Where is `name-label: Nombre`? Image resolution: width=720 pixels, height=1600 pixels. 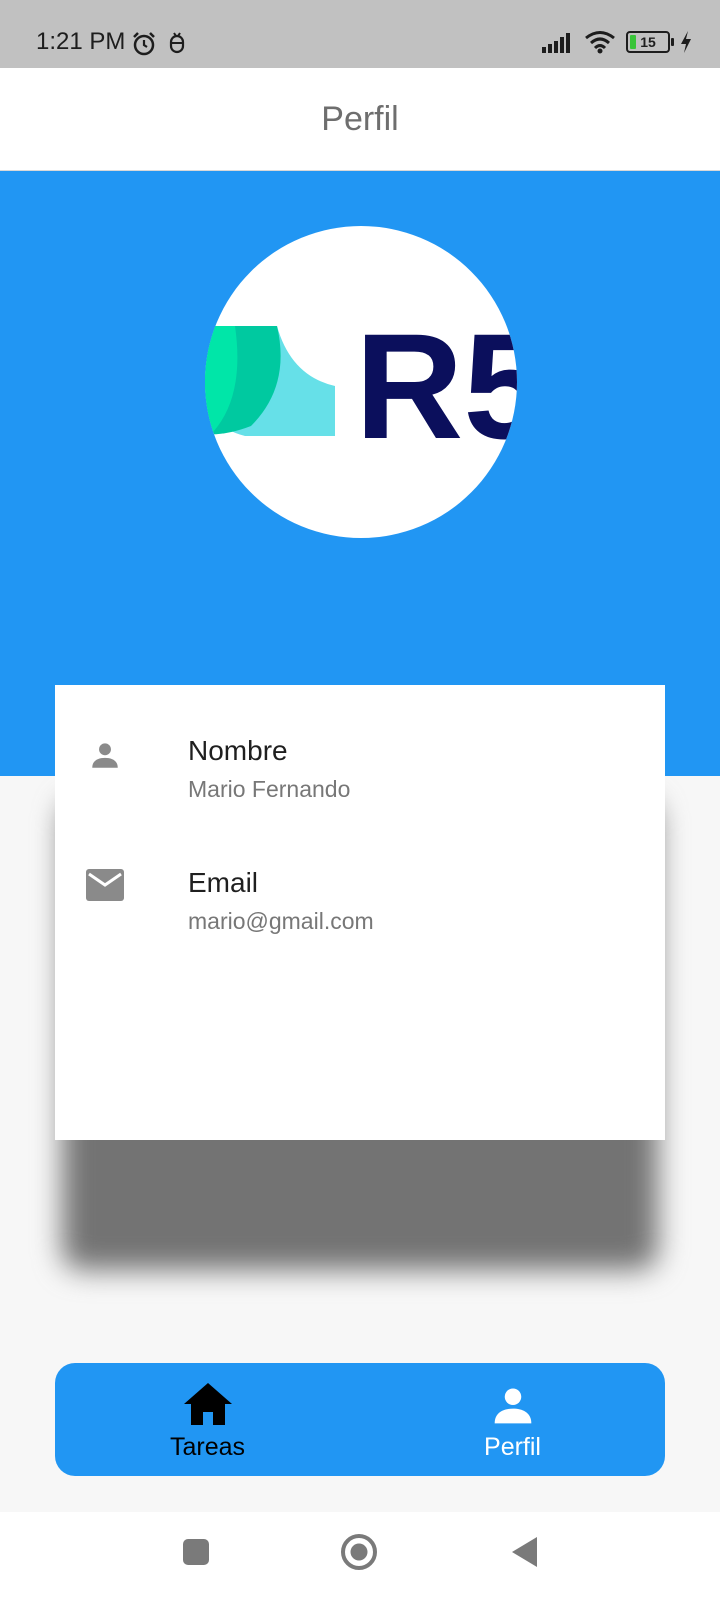
name-label: Nombre is located at coordinates (238, 750).